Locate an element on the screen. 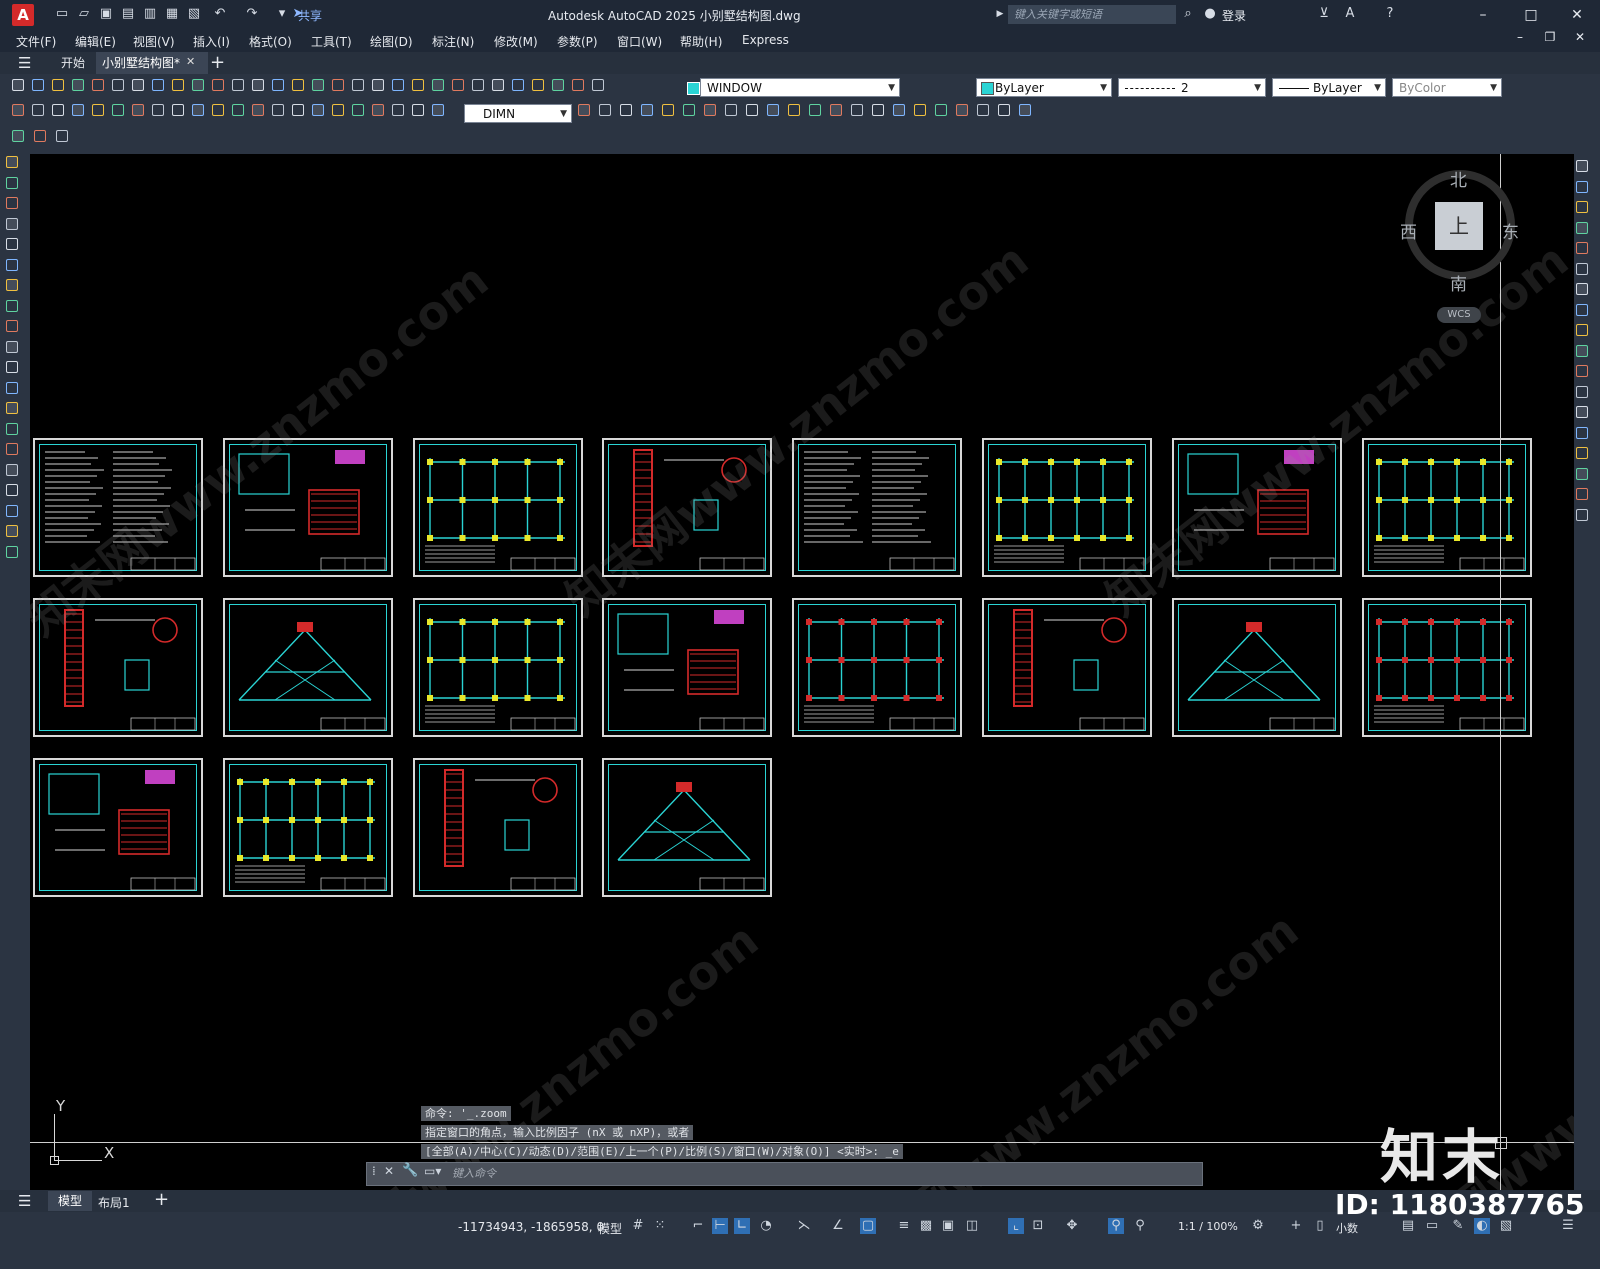  selection-cycling-icon: ▣ is located at coordinates (948, 1226).